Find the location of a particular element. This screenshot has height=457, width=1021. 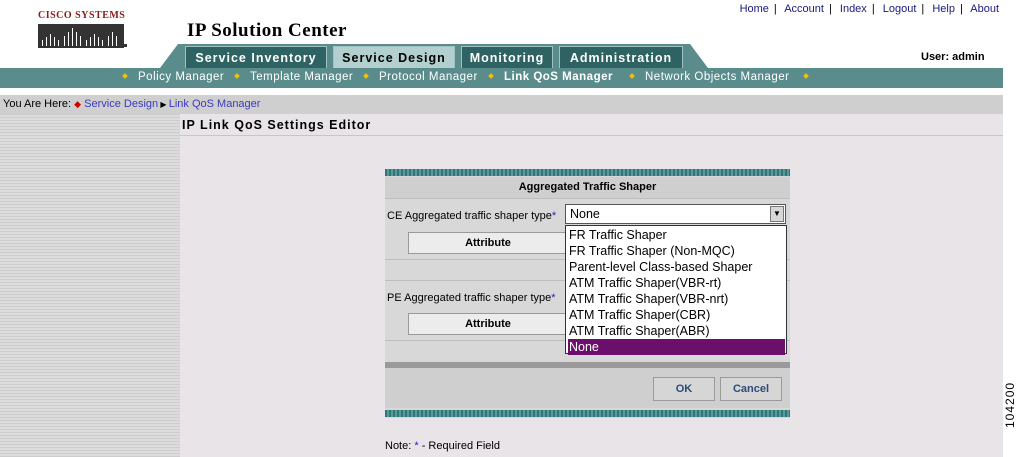

tab-administration: Administration is located at coordinates (621, 57).